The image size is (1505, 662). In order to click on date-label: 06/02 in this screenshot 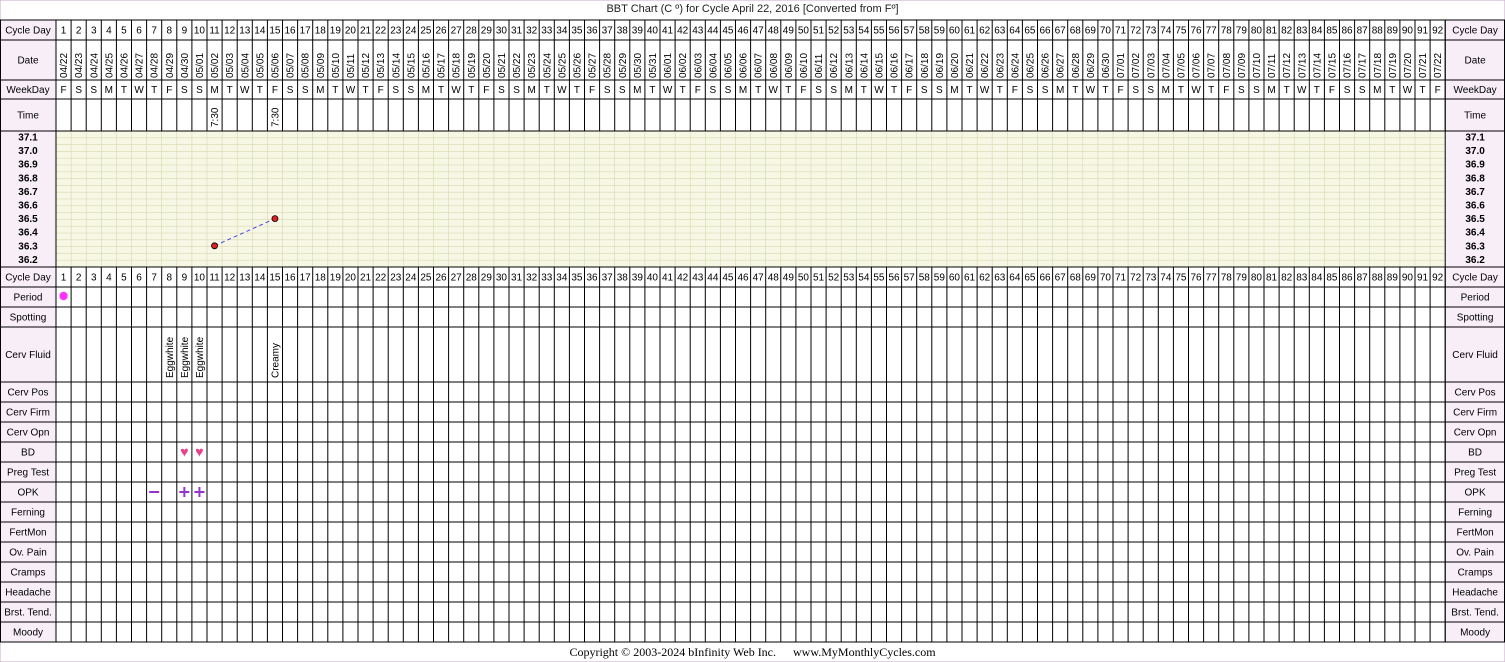, I will do `click(683, 65)`.